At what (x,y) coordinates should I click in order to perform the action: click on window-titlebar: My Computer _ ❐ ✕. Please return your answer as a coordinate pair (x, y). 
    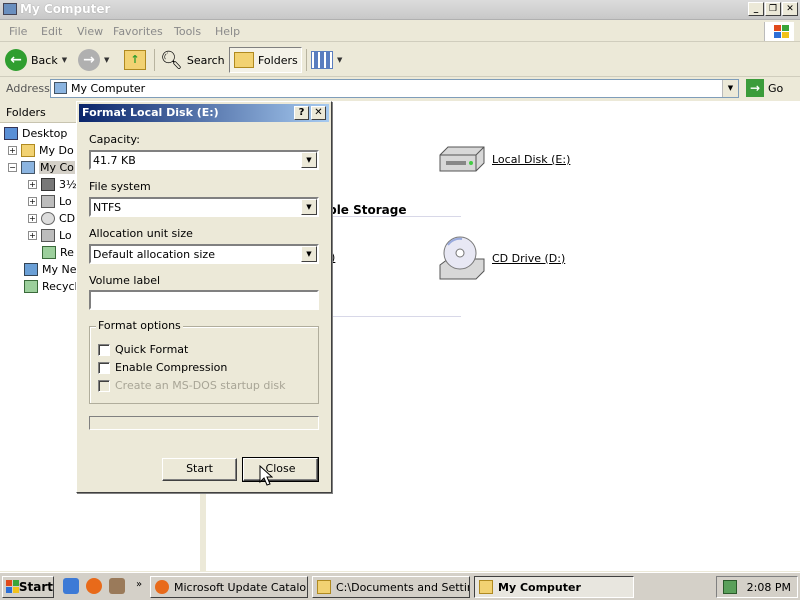
    Looking at the image, I should click on (400, 10).